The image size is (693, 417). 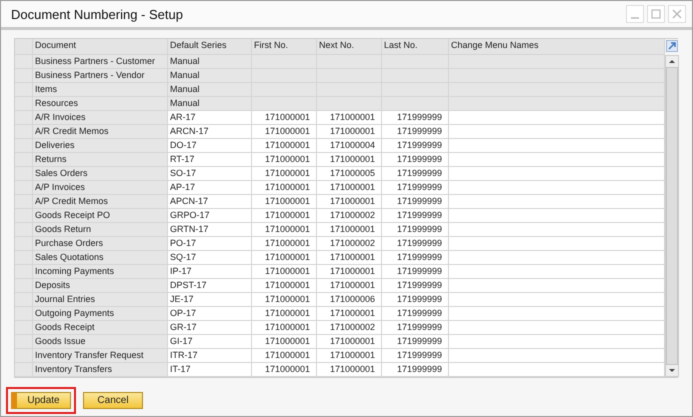 What do you see at coordinates (100, 47) in the screenshot?
I see `column-header: Document` at bounding box center [100, 47].